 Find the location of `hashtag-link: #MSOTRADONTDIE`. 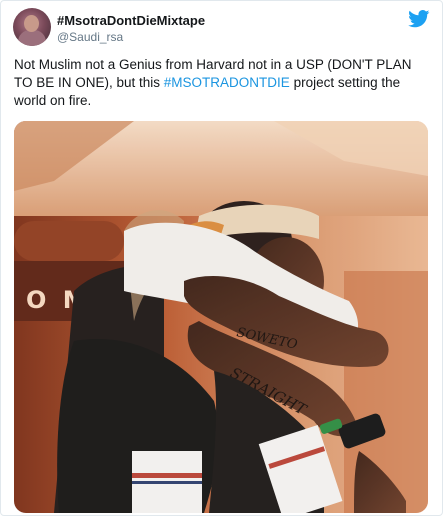

hashtag-link: #MSOTRADONTDIE is located at coordinates (227, 82).